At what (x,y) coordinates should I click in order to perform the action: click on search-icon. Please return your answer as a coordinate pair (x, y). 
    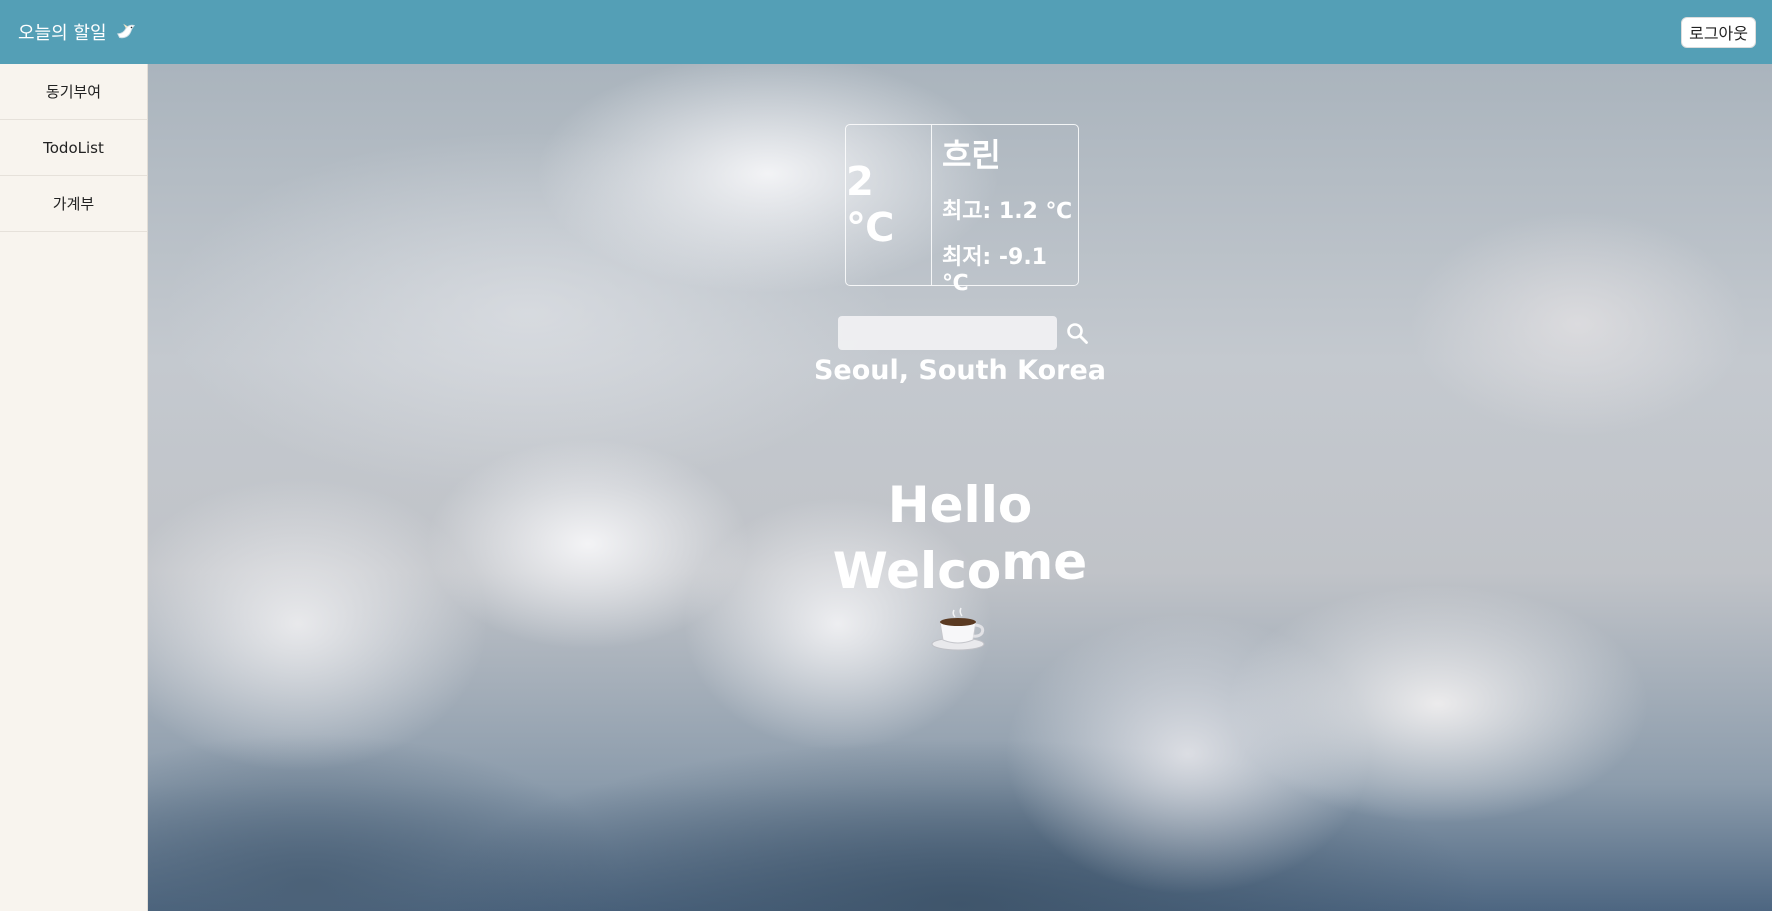
    Looking at the image, I should click on (1077, 333).